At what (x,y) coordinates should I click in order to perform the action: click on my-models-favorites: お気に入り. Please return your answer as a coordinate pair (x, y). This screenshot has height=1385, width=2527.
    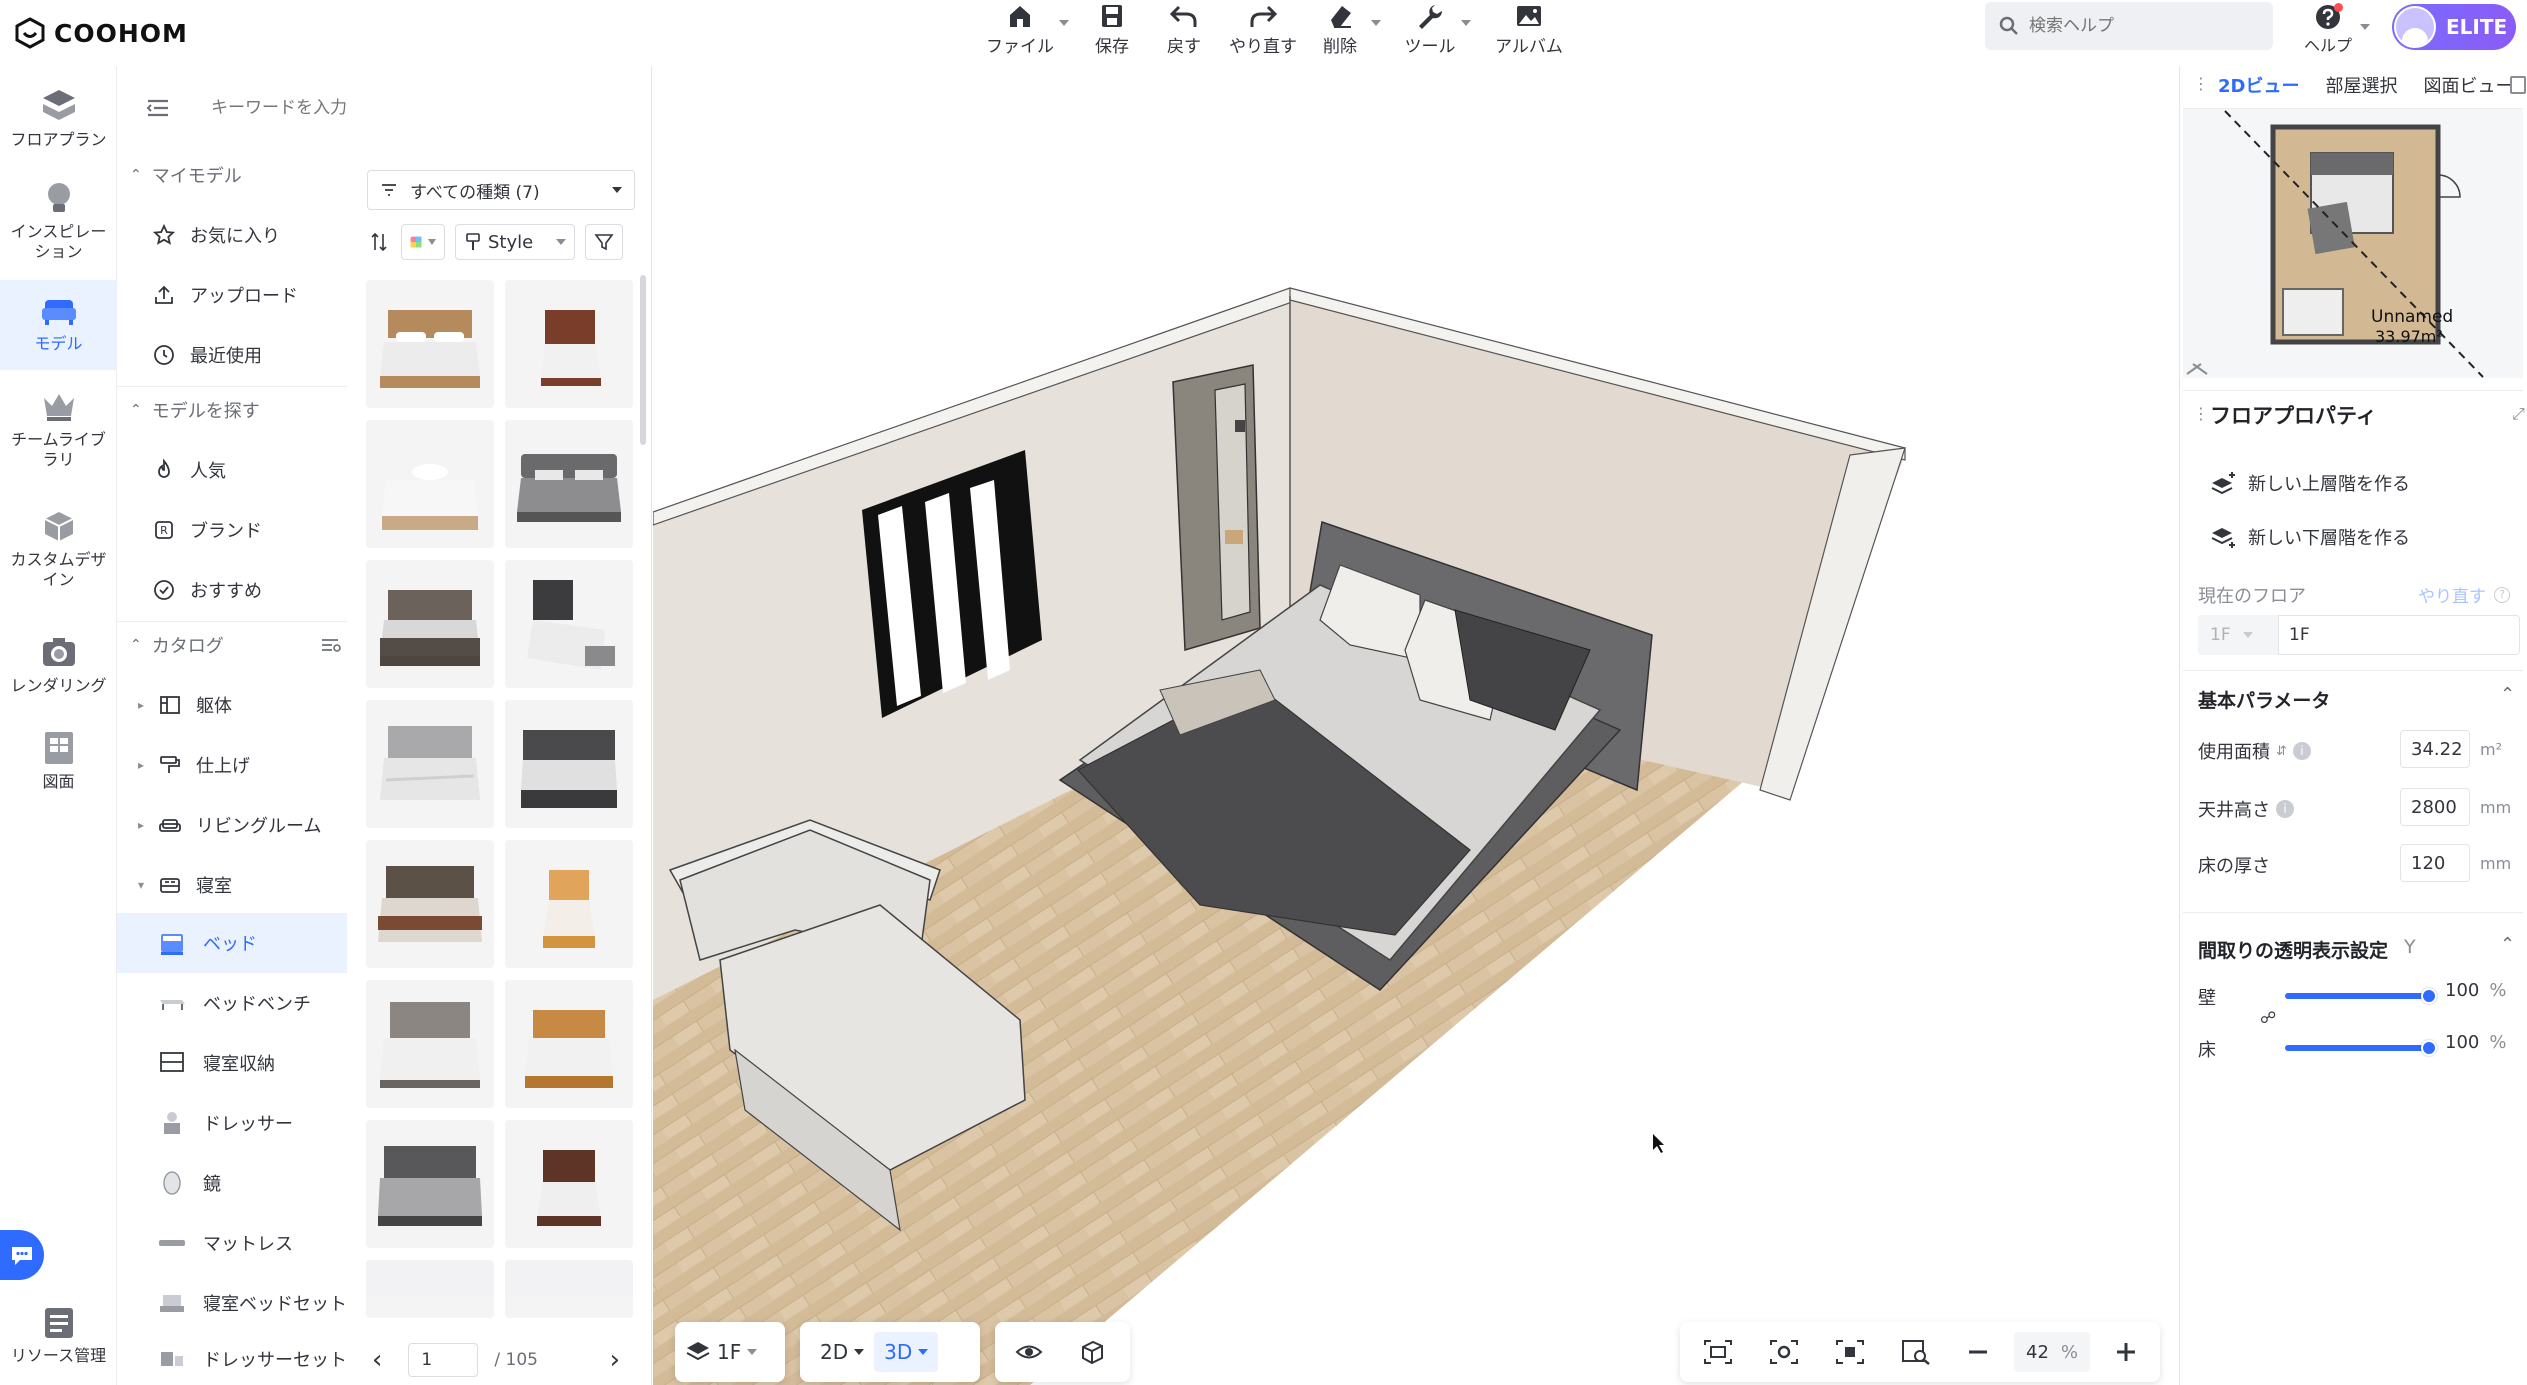
    Looking at the image, I should click on (216, 235).